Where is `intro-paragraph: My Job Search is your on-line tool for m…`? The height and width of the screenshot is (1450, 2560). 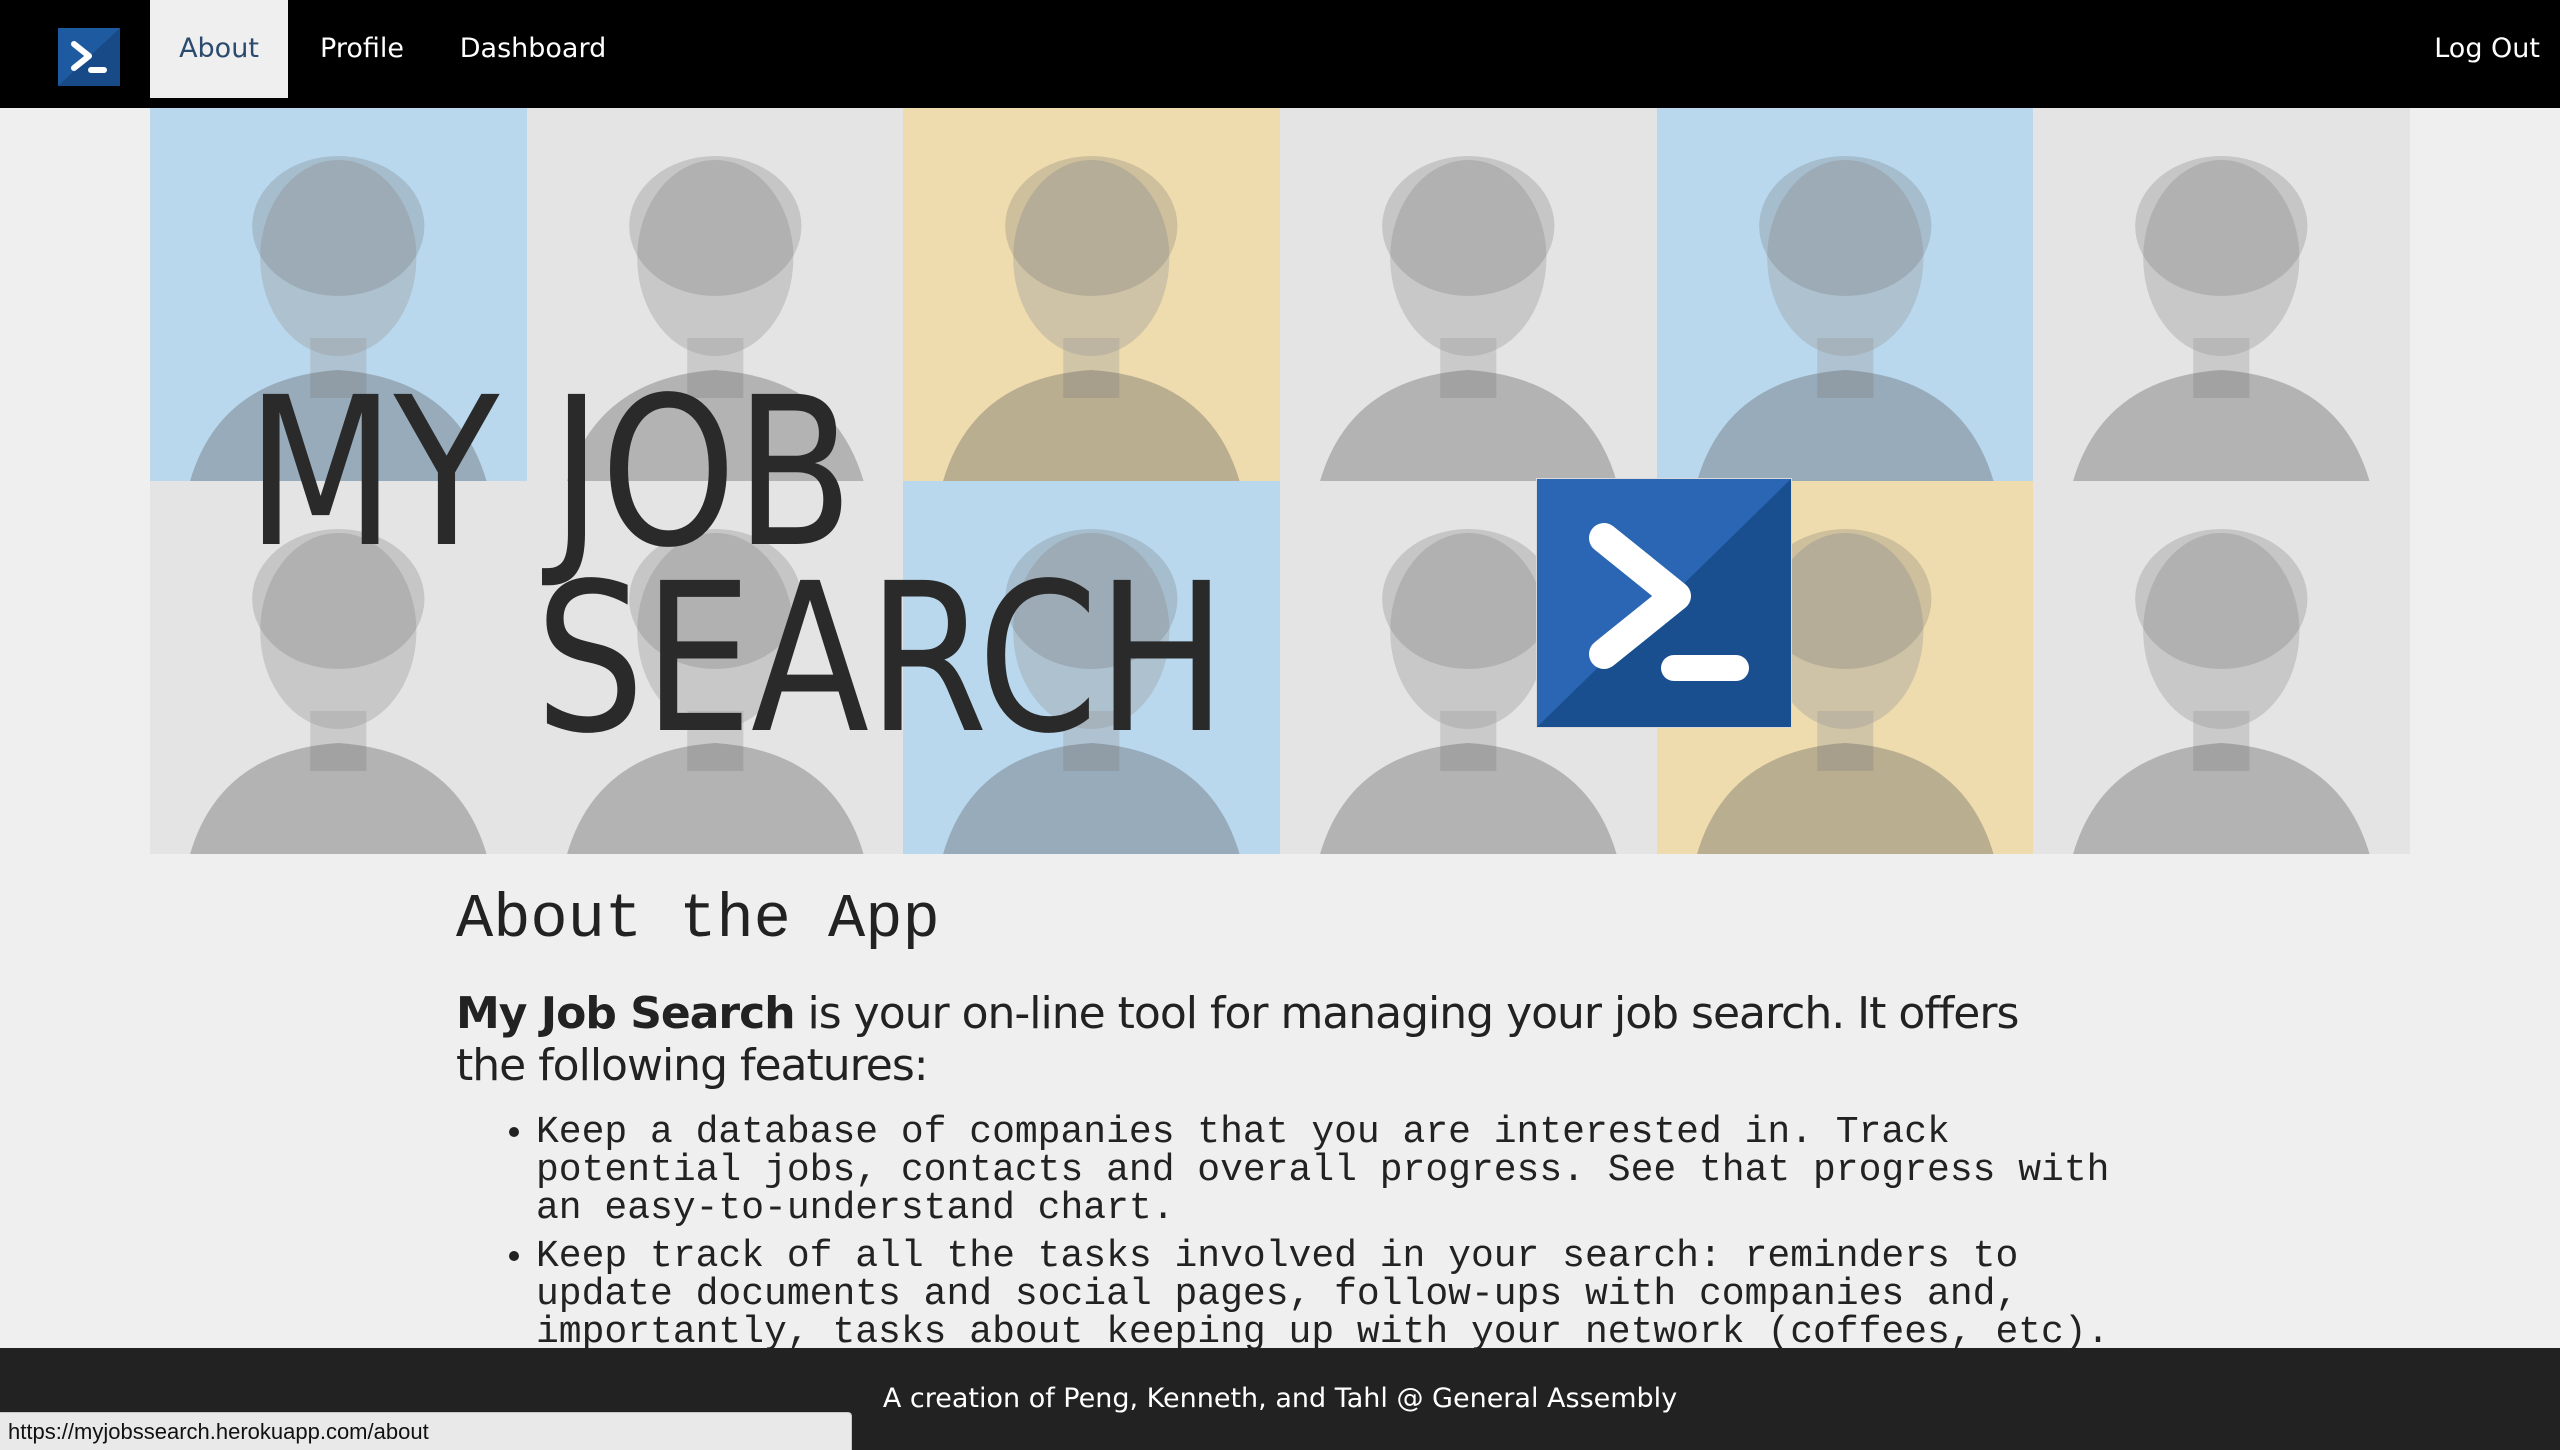 intro-paragraph: My Job Search is your on-line tool for m… is located at coordinates (1256, 1040).